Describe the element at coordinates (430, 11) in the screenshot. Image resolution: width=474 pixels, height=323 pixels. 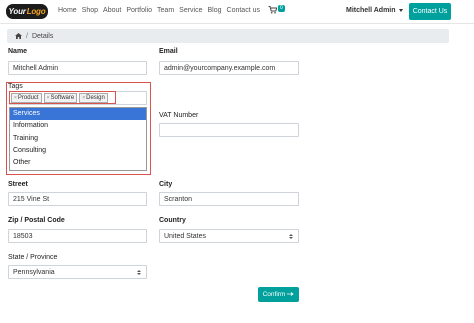
I see `contact-us-button: Contact Us` at that location.